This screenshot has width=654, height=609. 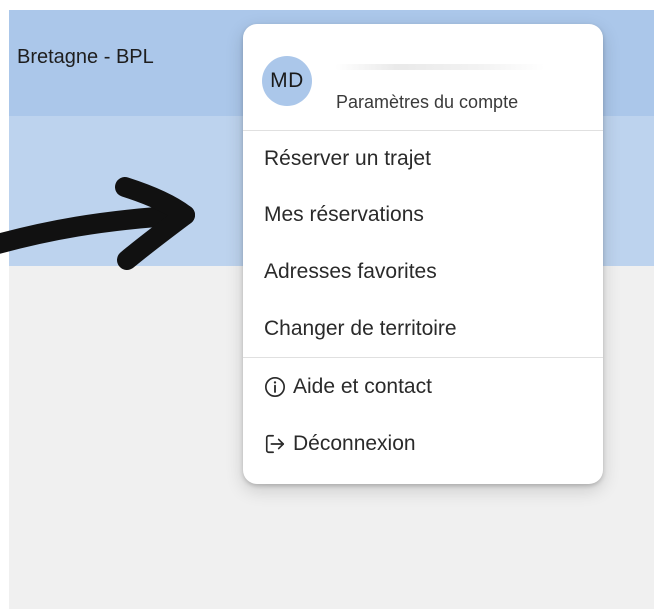 I want to click on menu-item-label: Déconnexion, so click(x=354, y=443).